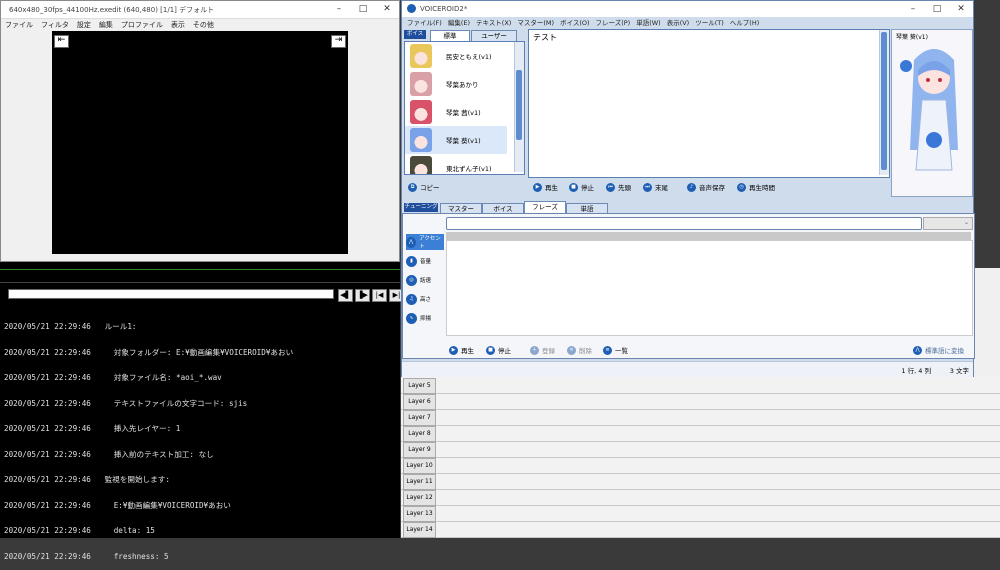 The width and height of the screenshot is (1000, 570). What do you see at coordinates (419, 482) in the screenshot?
I see `layer-label: Layer 11` at bounding box center [419, 482].